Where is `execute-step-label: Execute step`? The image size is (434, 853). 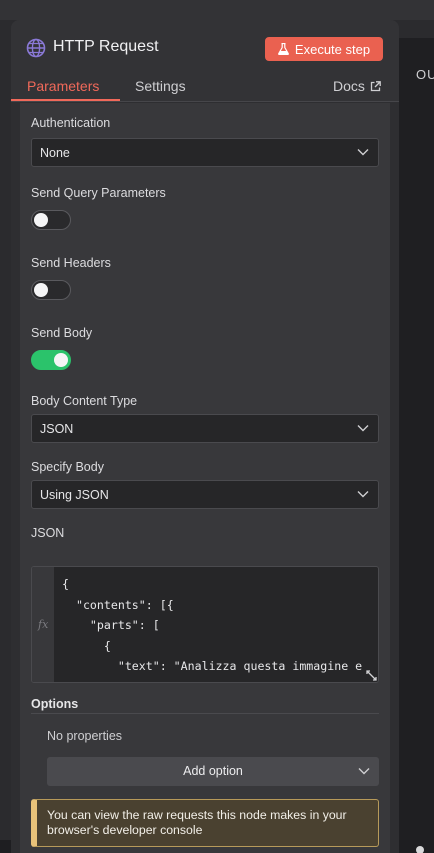
execute-step-label: Execute step is located at coordinates (332, 49).